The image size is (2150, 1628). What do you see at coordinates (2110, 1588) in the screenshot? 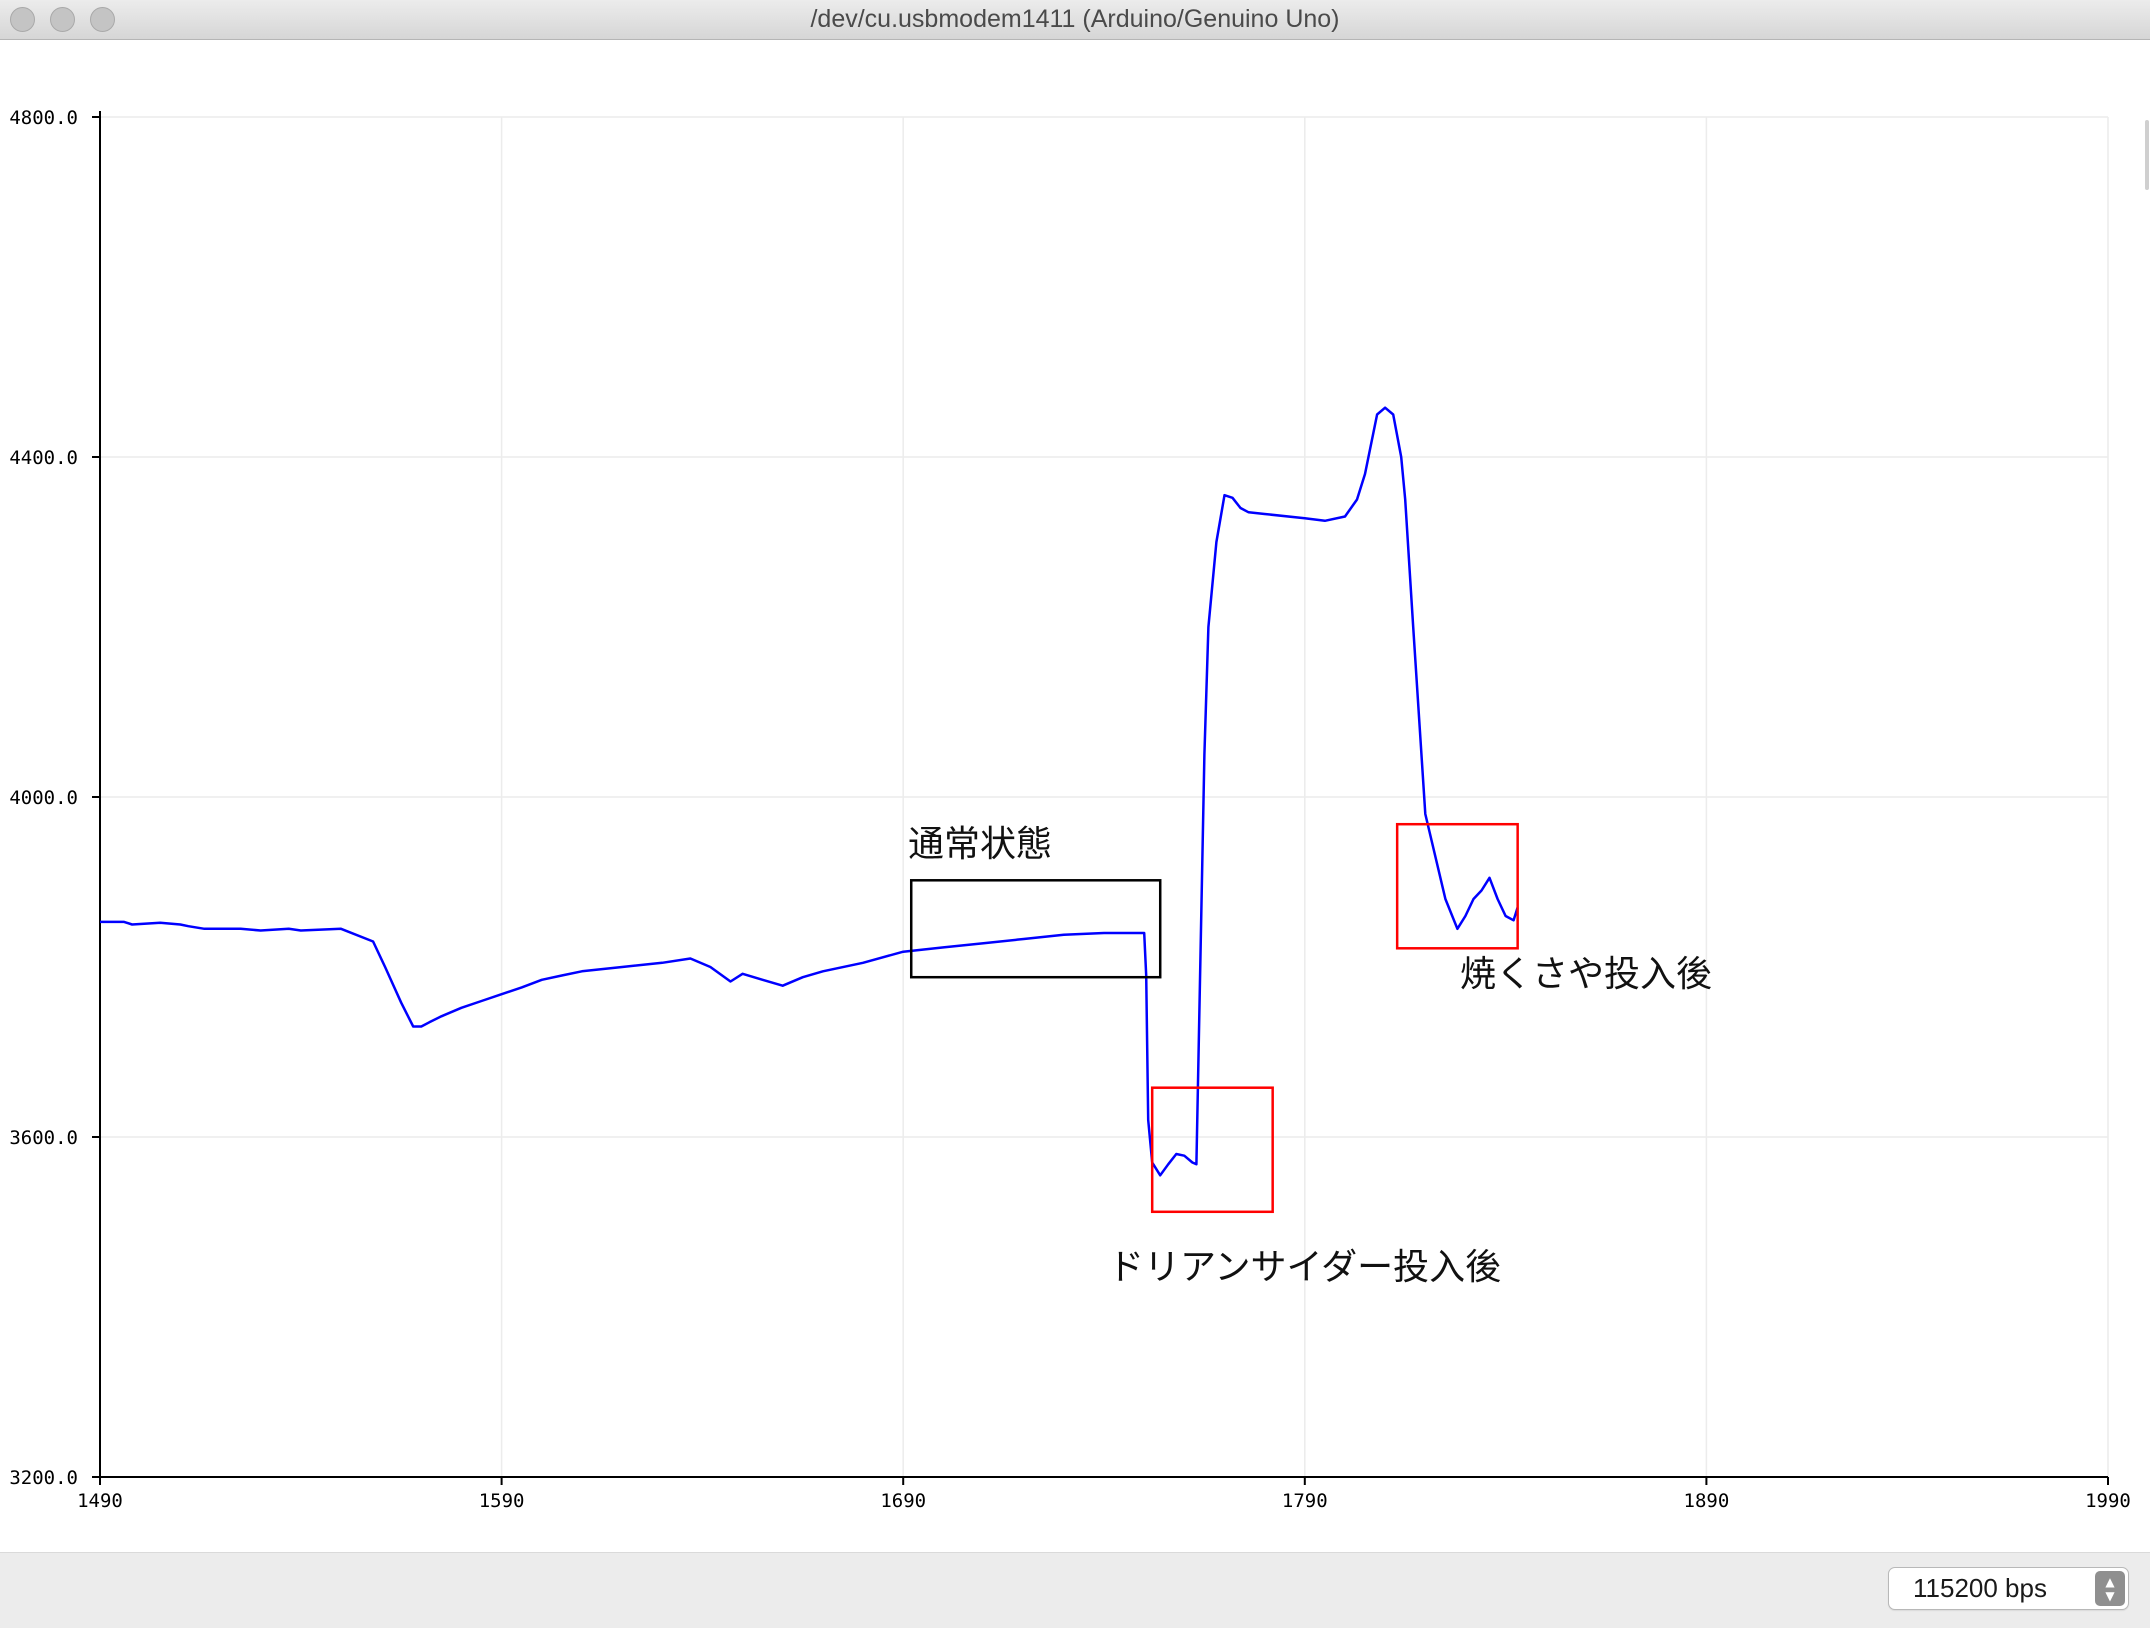
I see `chevron-updown-icon: ▲ ▼` at bounding box center [2110, 1588].